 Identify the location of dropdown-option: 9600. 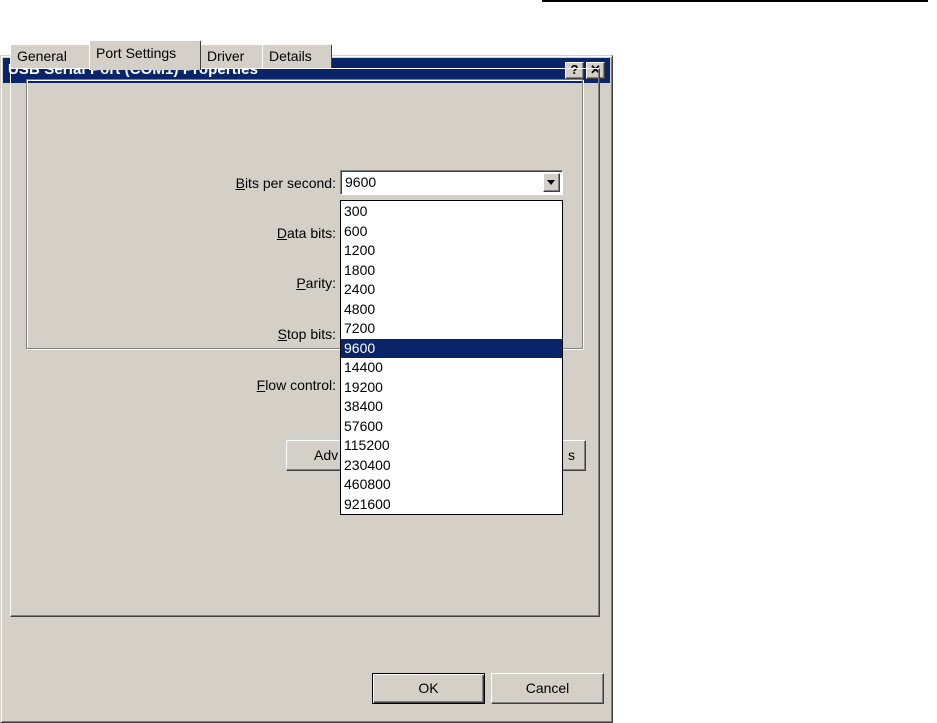
(451, 348).